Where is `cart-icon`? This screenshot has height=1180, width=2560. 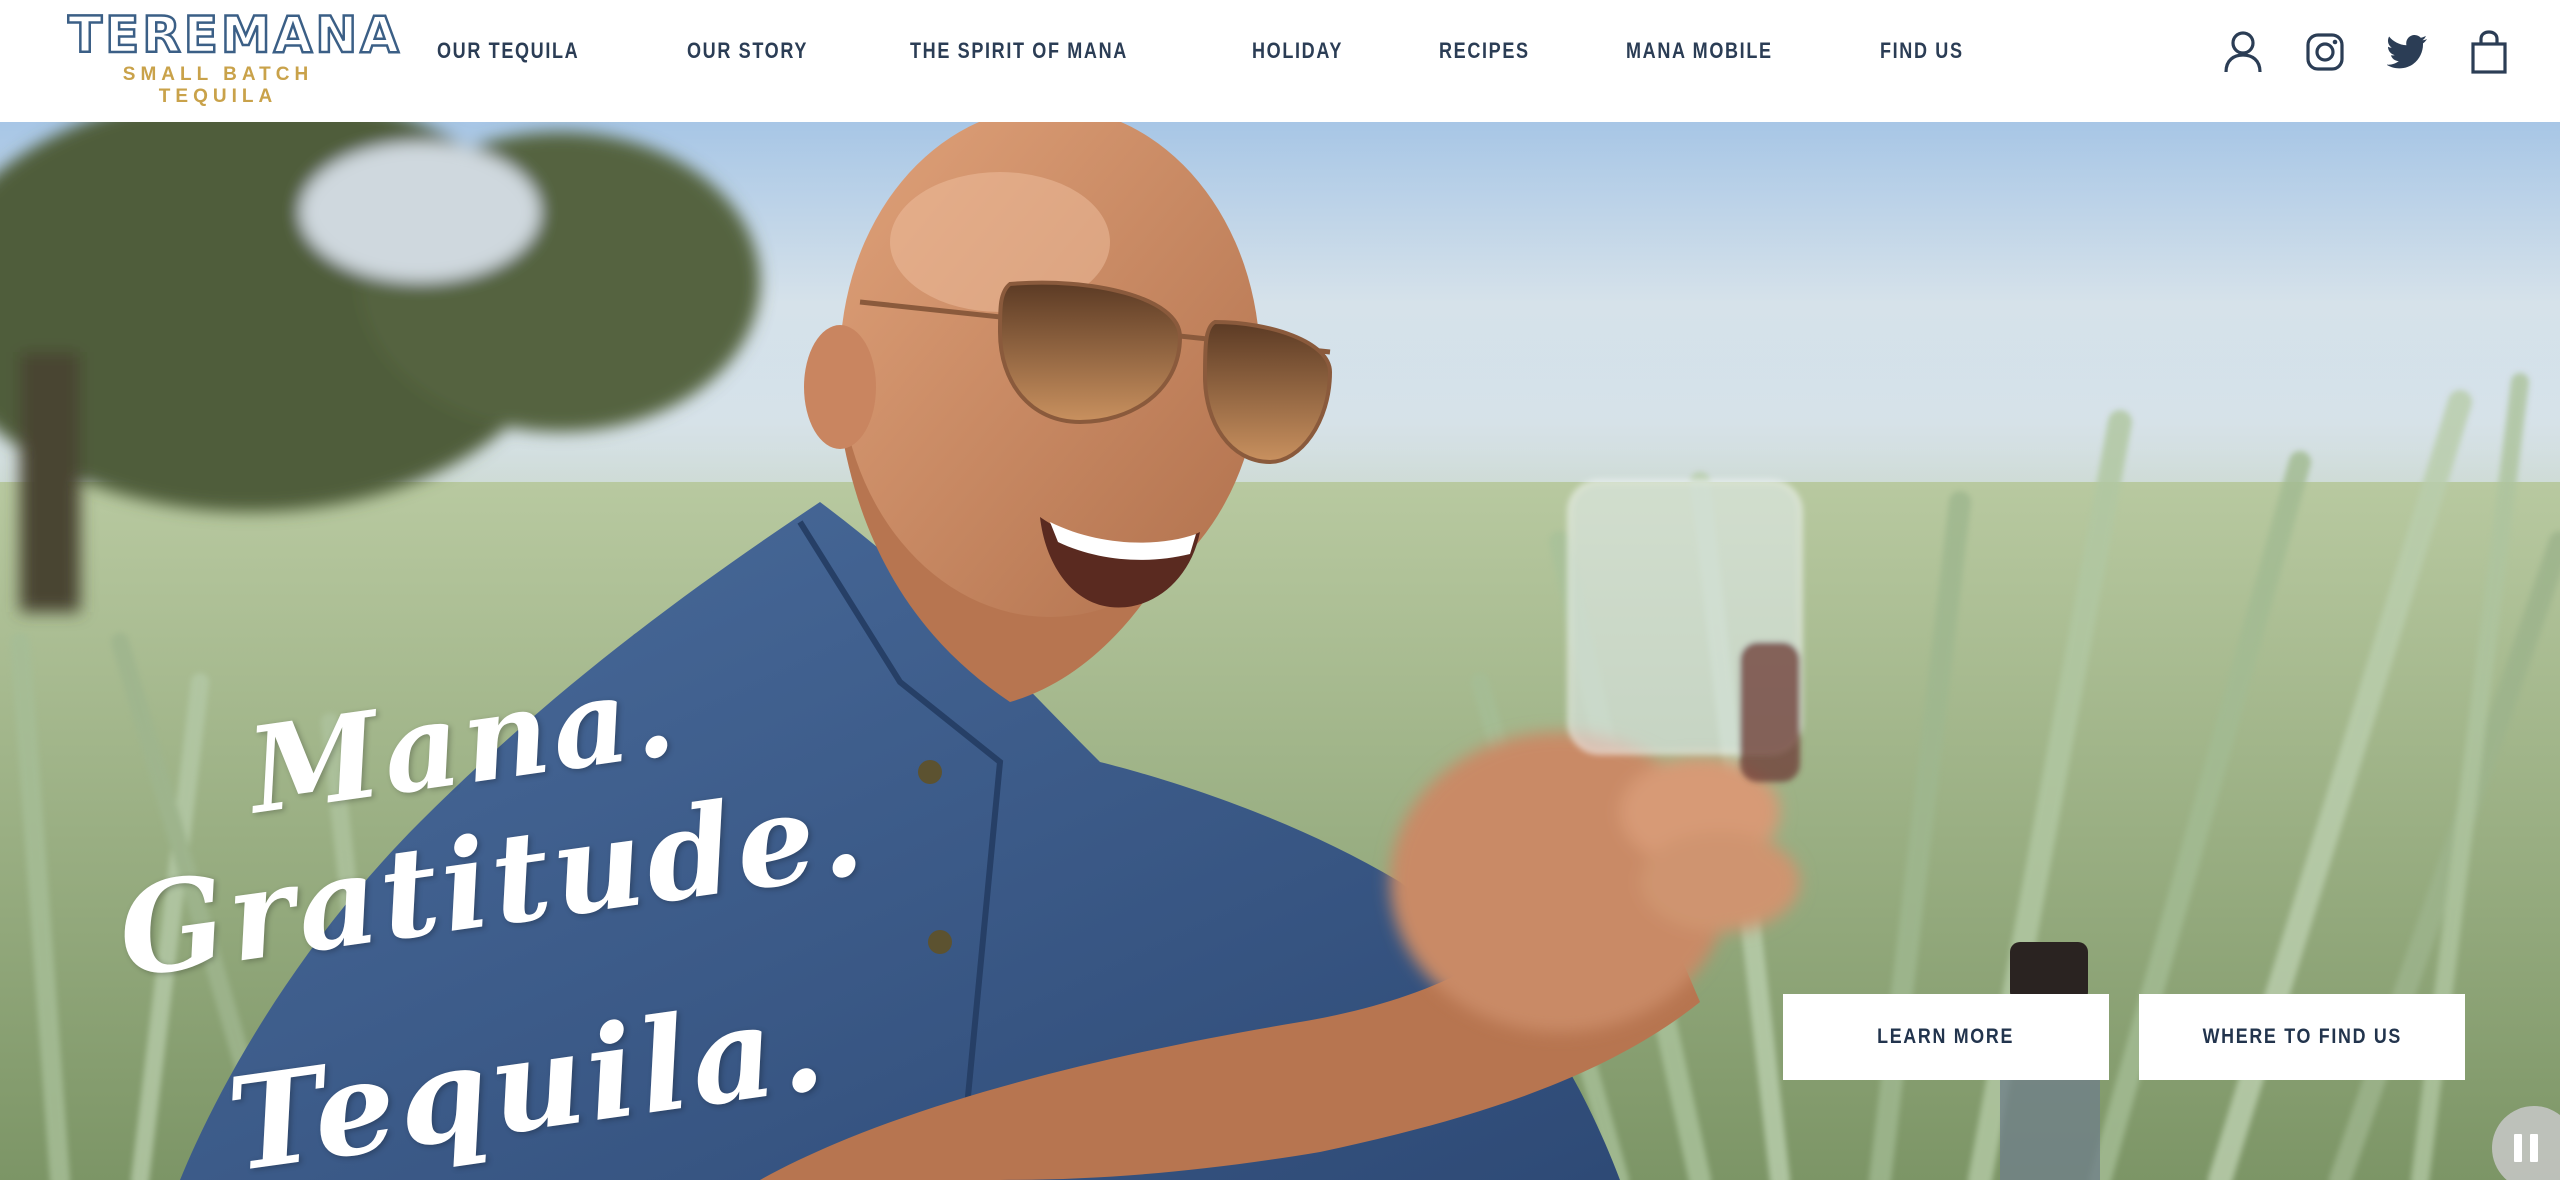 cart-icon is located at coordinates (2489, 52).